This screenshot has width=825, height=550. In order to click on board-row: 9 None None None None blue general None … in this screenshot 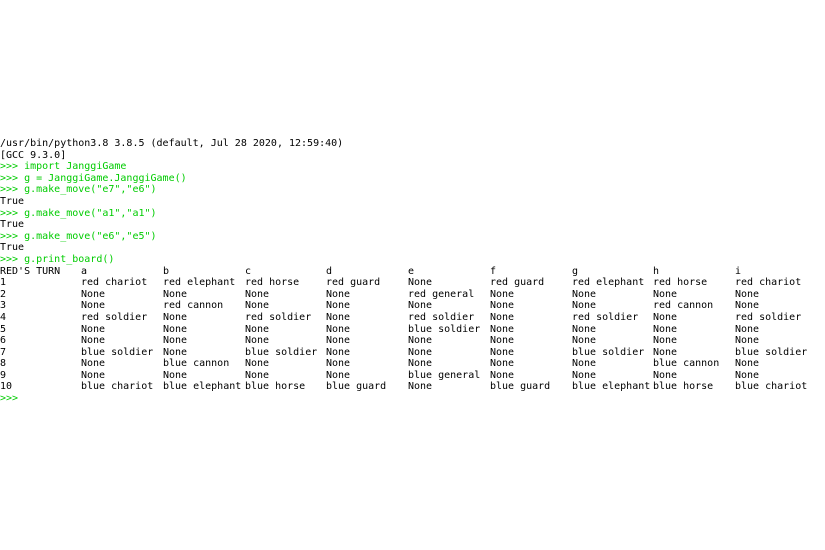, I will do `click(412, 376)`.